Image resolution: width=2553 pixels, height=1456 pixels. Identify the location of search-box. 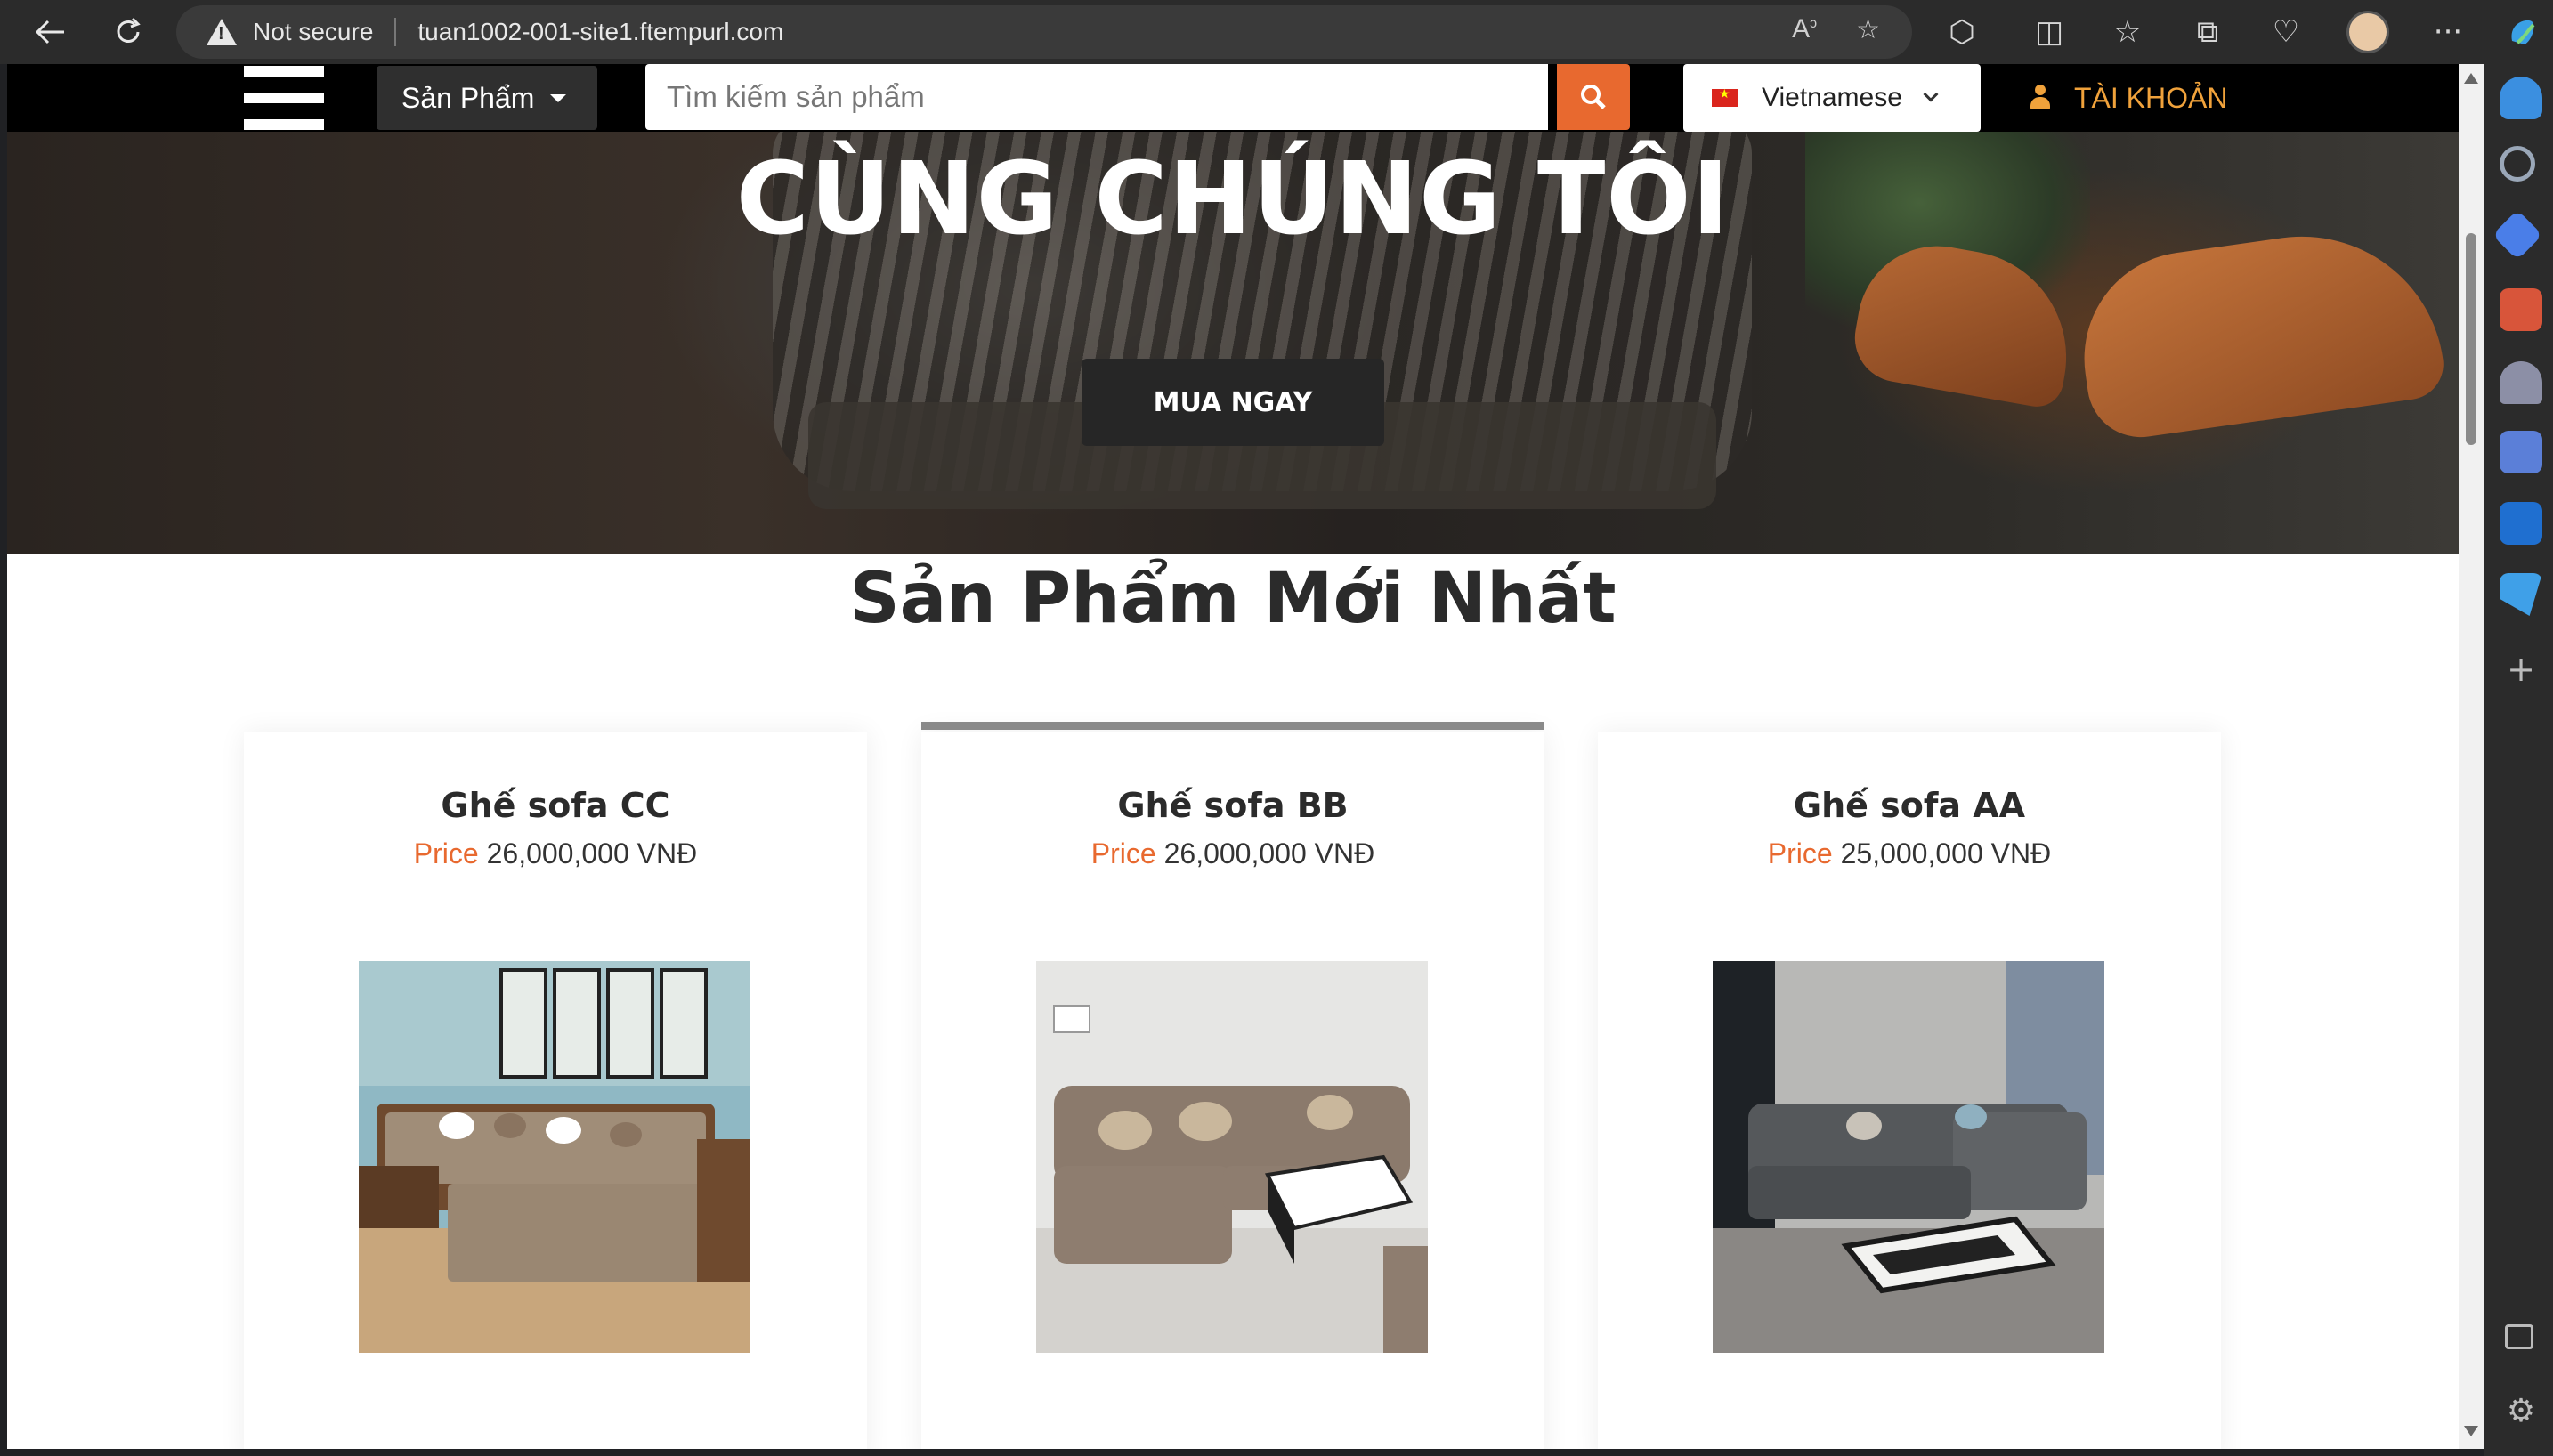
(1096, 97).